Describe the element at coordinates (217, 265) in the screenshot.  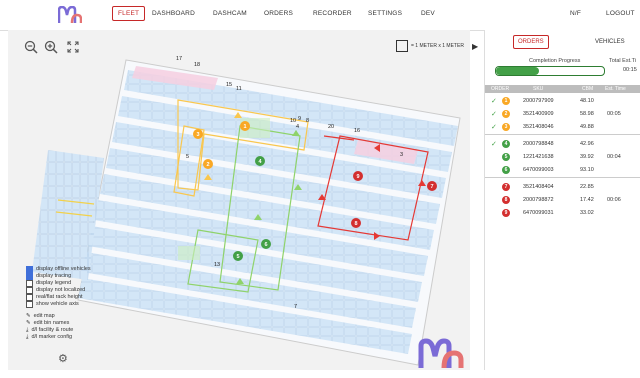
I see `map-label-13: 13` at that location.